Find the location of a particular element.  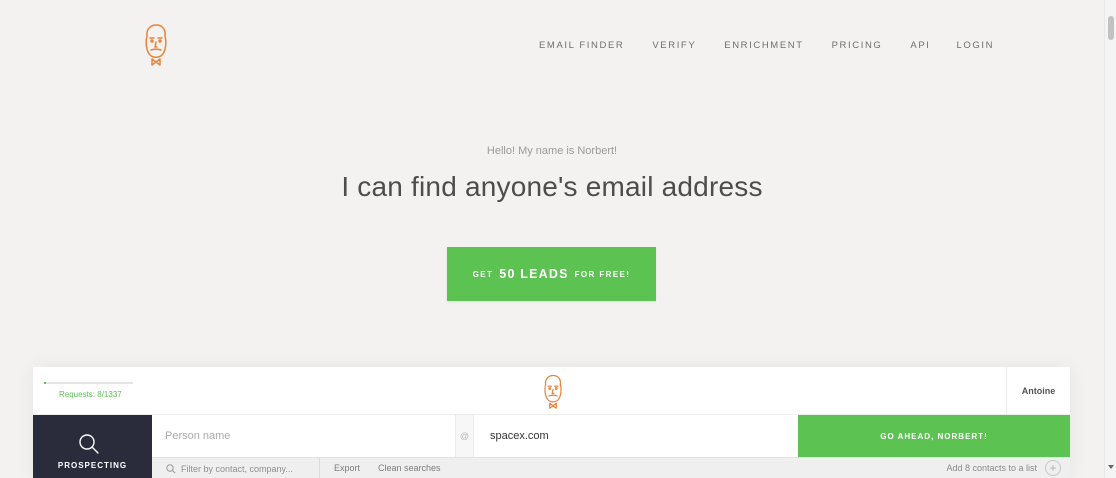

cta-highlight: 50 LEADS is located at coordinates (534, 274).